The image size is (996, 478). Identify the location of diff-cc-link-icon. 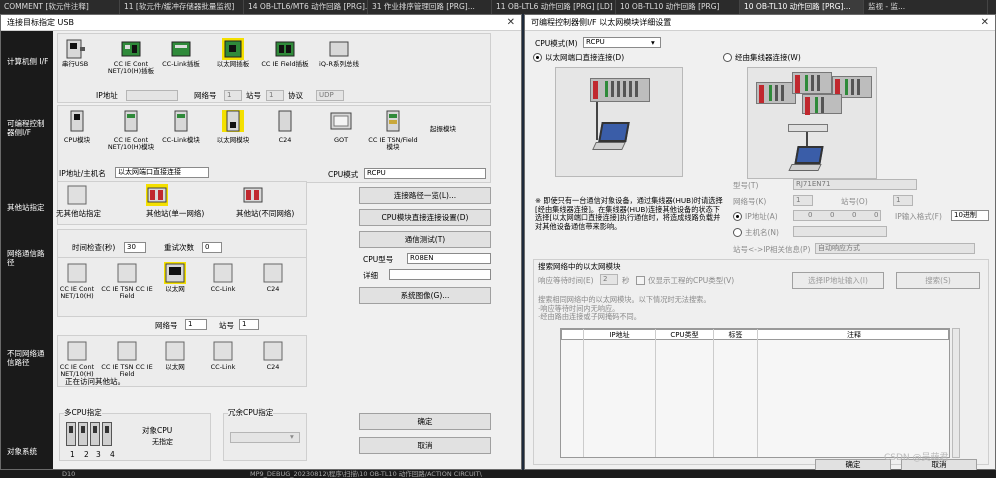
(223, 351).